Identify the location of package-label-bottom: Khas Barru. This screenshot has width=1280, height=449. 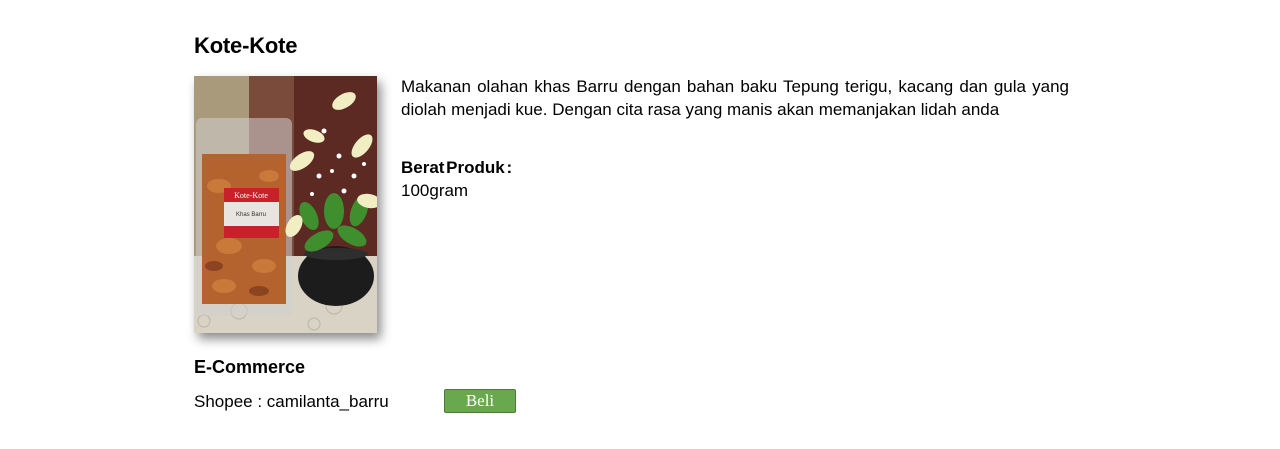
(251, 215).